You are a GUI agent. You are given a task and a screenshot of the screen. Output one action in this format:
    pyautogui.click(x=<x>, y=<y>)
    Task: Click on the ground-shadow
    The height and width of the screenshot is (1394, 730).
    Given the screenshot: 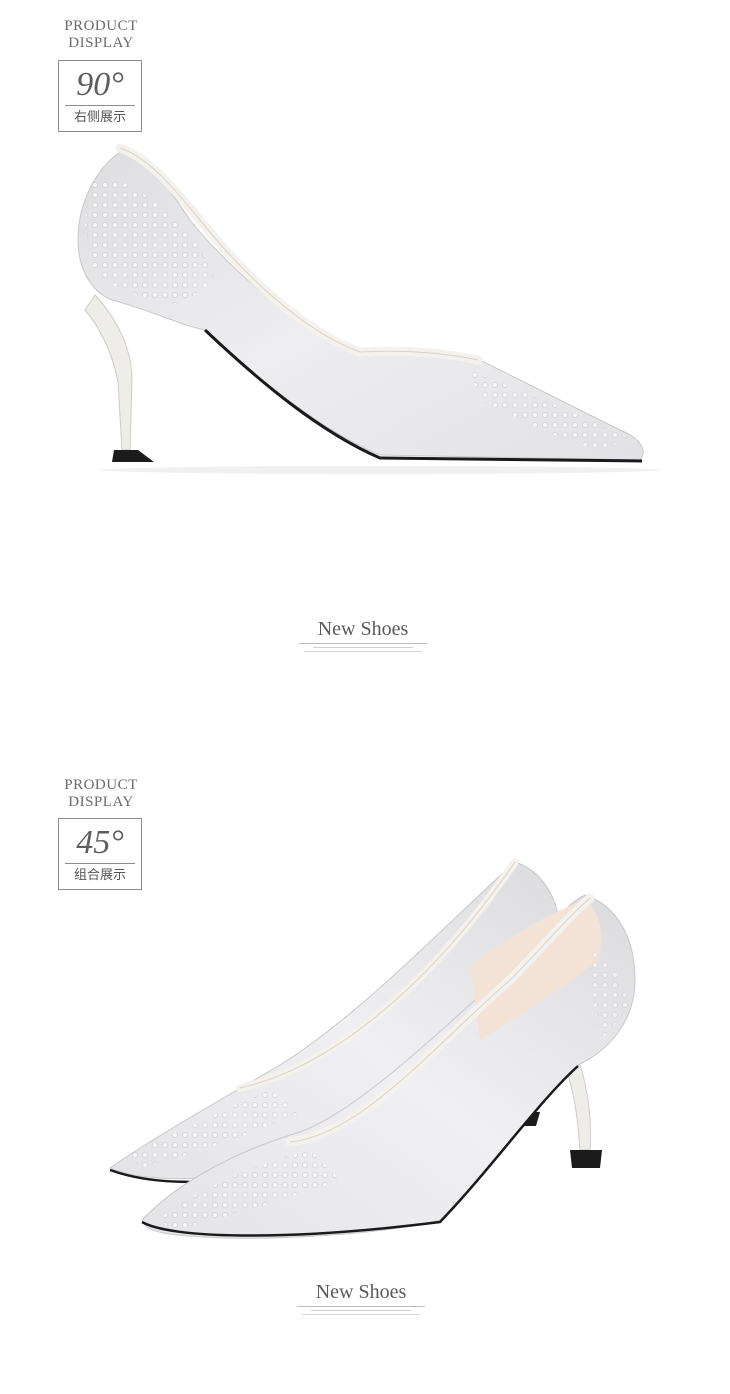 What is the action you would take?
    pyautogui.click(x=380, y=470)
    